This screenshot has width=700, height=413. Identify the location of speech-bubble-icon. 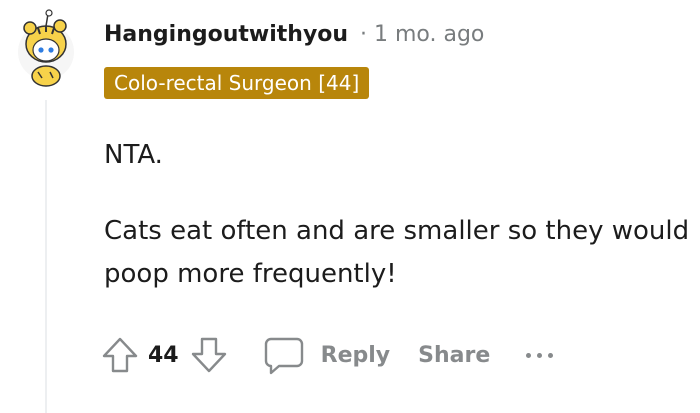
(283, 356).